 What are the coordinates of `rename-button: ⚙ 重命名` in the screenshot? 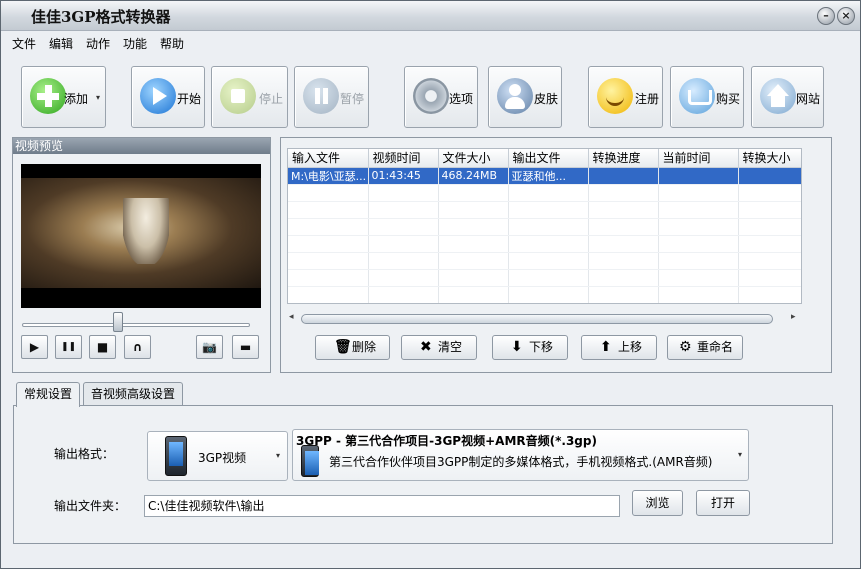 It's located at (705, 347).